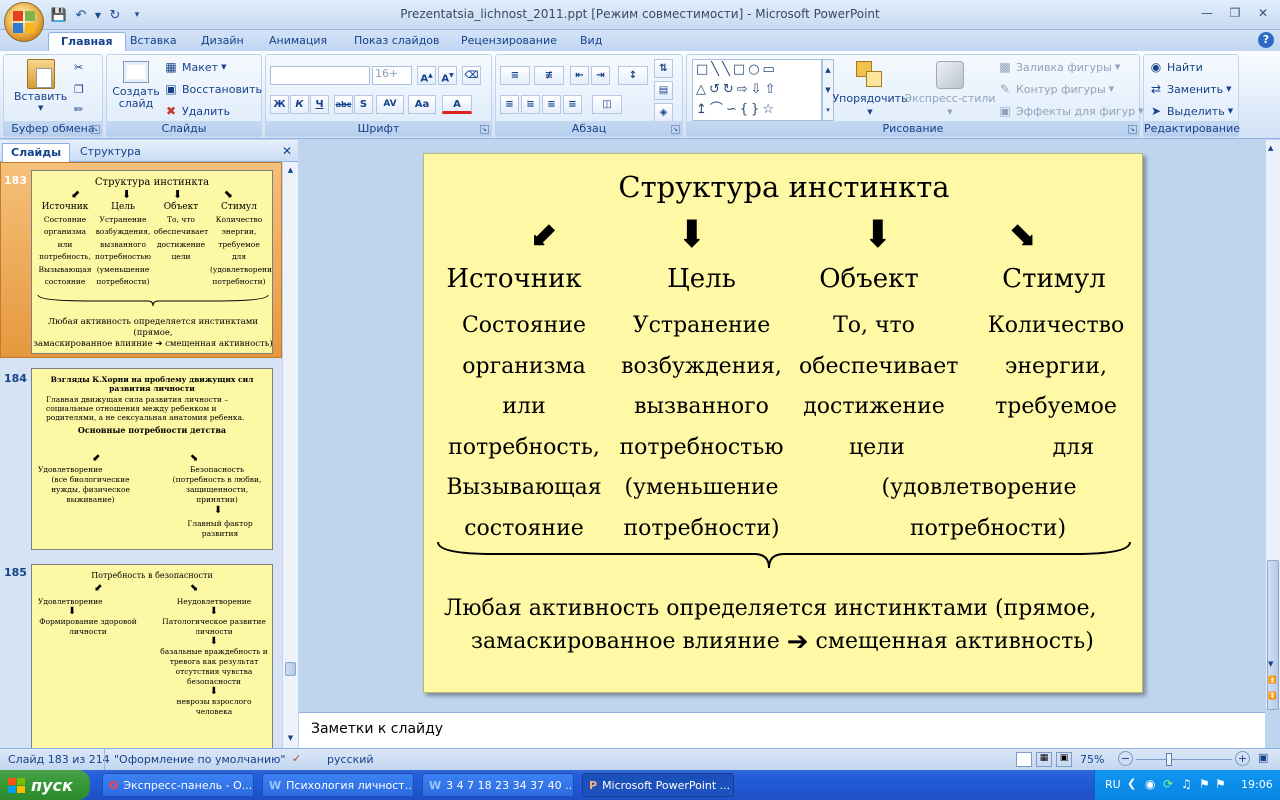  I want to click on undo-icon: ↶, so click(81, 15).